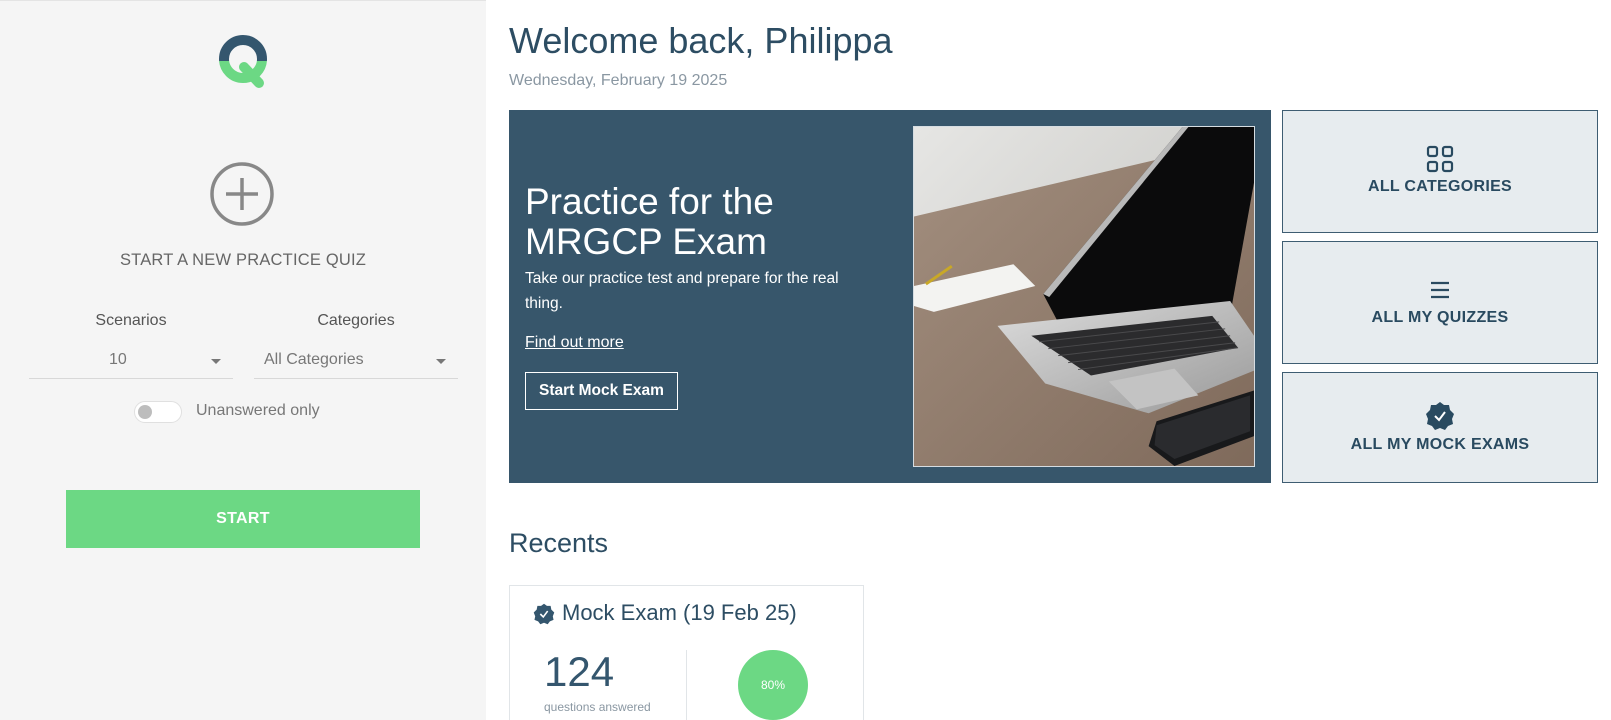 This screenshot has width=1611, height=720. Describe the element at coordinates (1440, 317) in the screenshot. I see `all-my-quizzes-label: ALL MY QUIZZES` at that location.